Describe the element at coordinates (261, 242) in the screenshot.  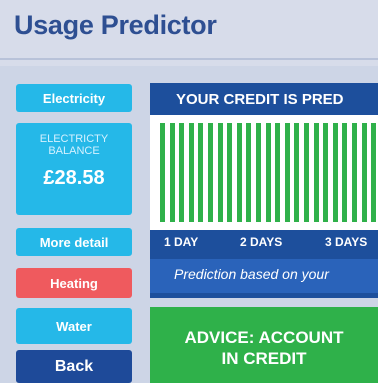
I see `day-label-2: 2 DAYS` at that location.